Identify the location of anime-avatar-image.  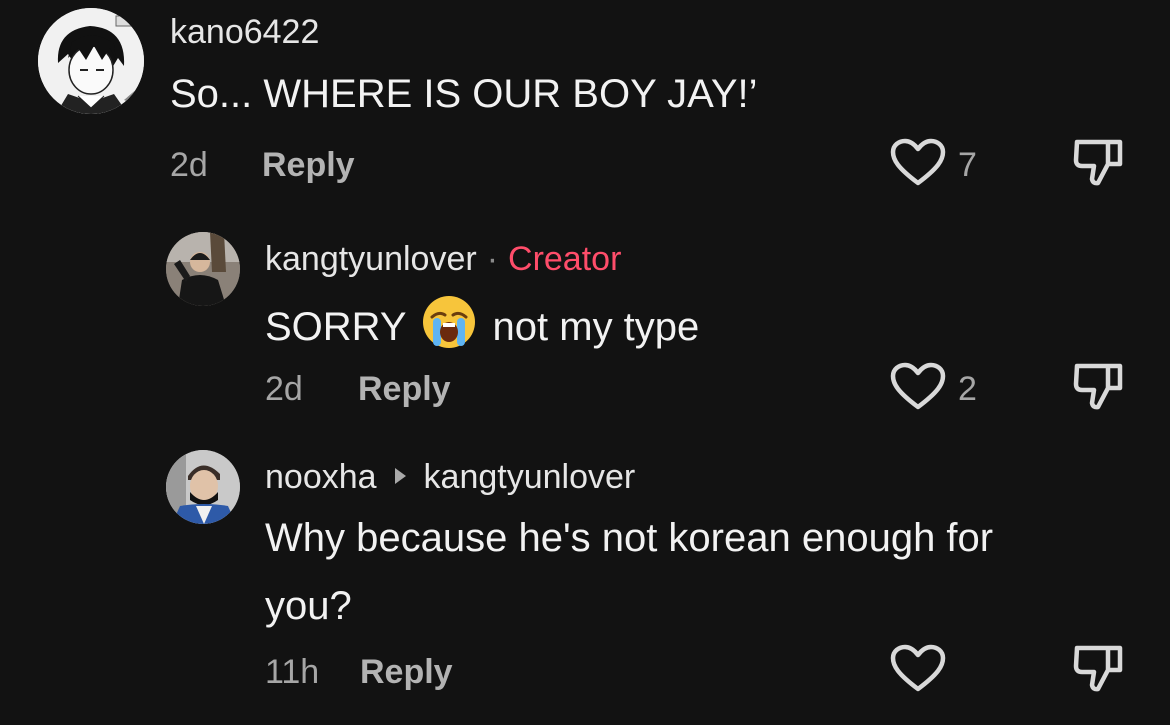
(91, 61).